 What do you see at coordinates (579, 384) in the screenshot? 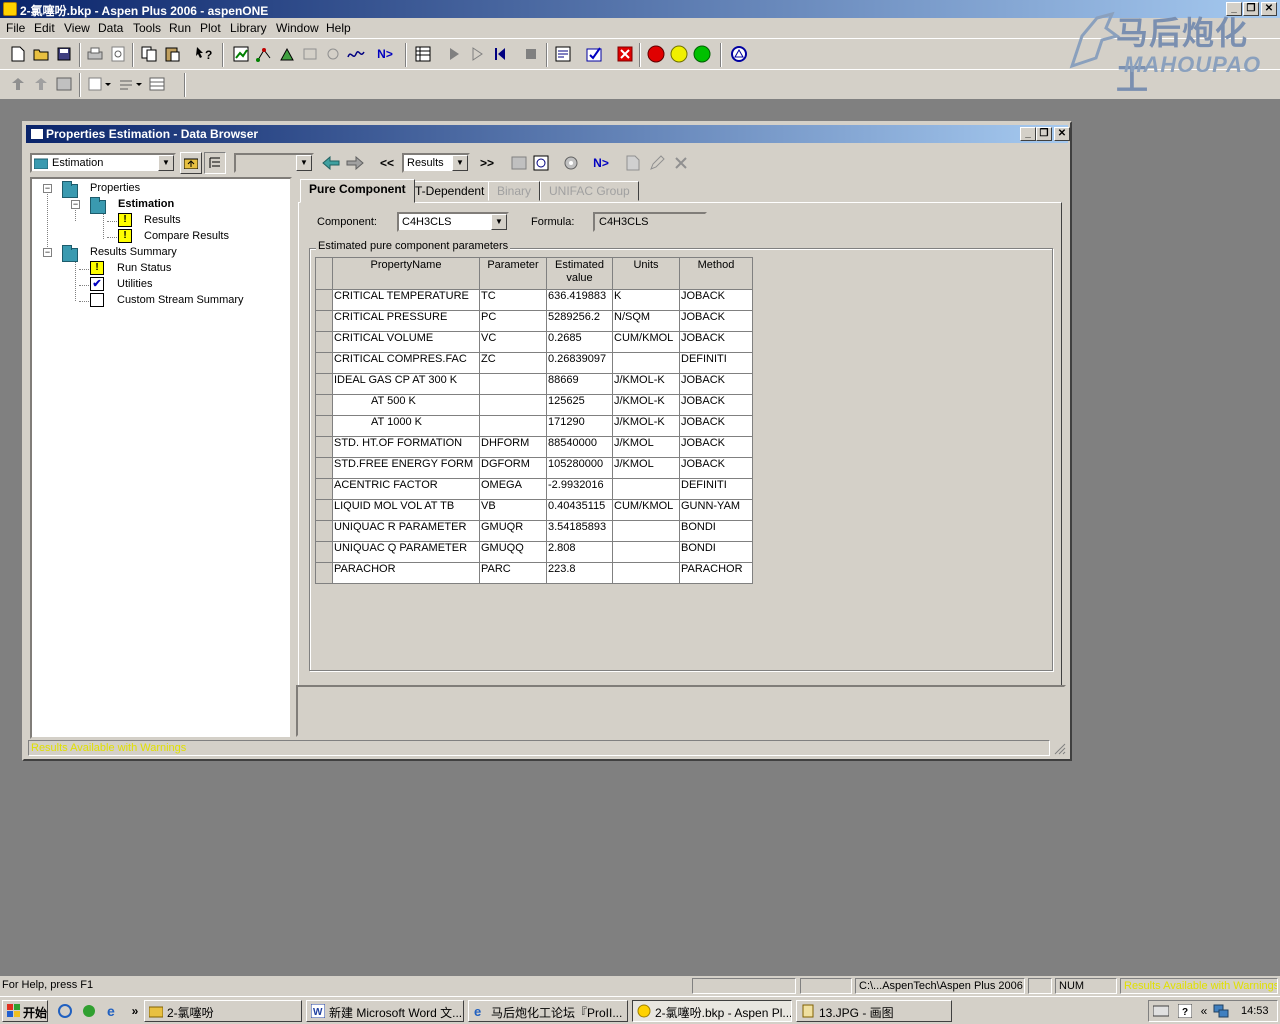
I see `cell-estimated-value: 88669` at bounding box center [579, 384].